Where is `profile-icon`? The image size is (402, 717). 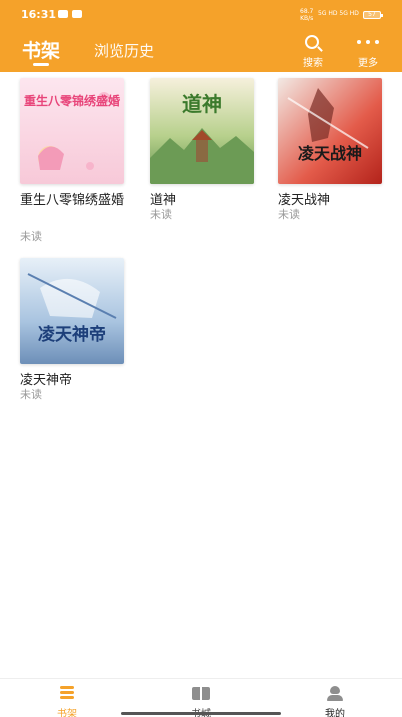 profile-icon is located at coordinates (335, 693).